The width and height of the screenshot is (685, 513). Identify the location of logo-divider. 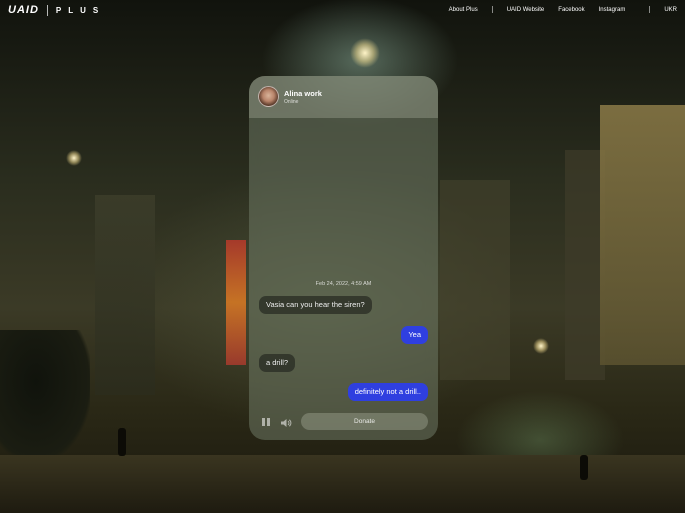
(47, 10).